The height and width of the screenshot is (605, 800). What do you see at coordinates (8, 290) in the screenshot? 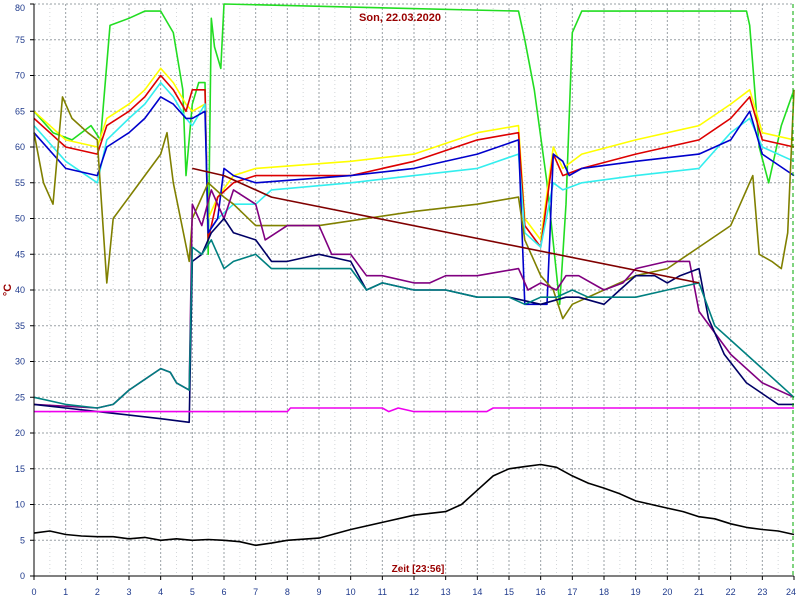
I see `y-axis-label: °C` at bounding box center [8, 290].